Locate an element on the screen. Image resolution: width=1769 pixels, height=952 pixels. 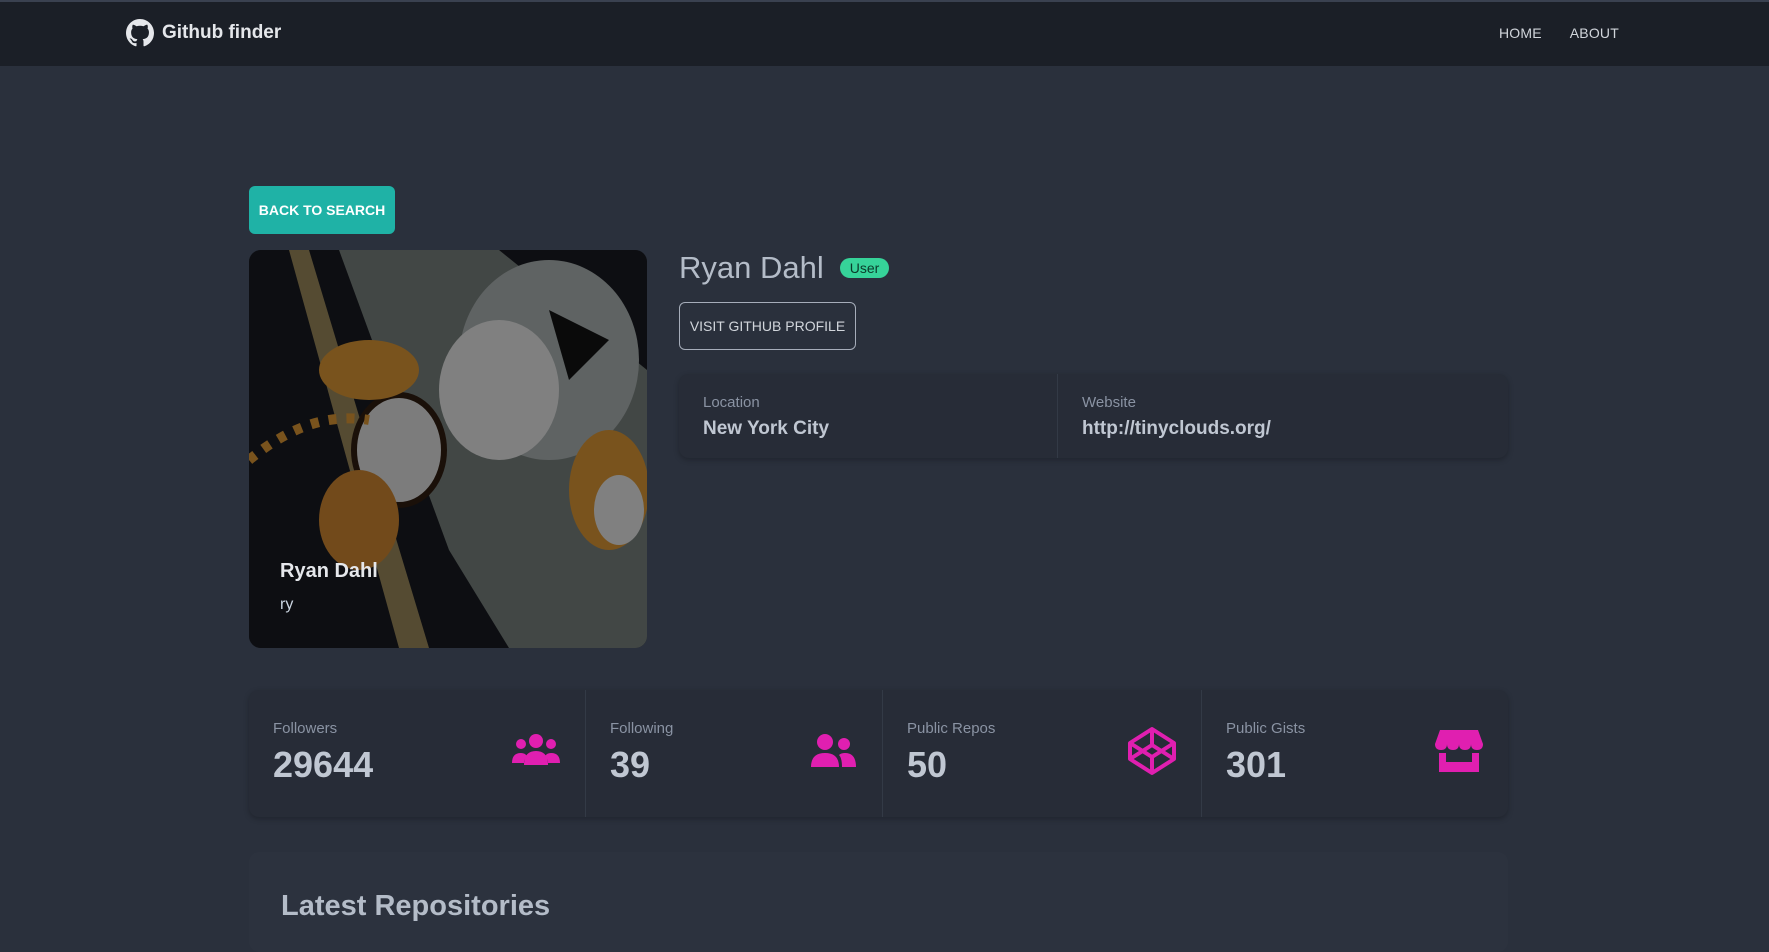
user-title: Ryan Dahl User is located at coordinates (784, 268).